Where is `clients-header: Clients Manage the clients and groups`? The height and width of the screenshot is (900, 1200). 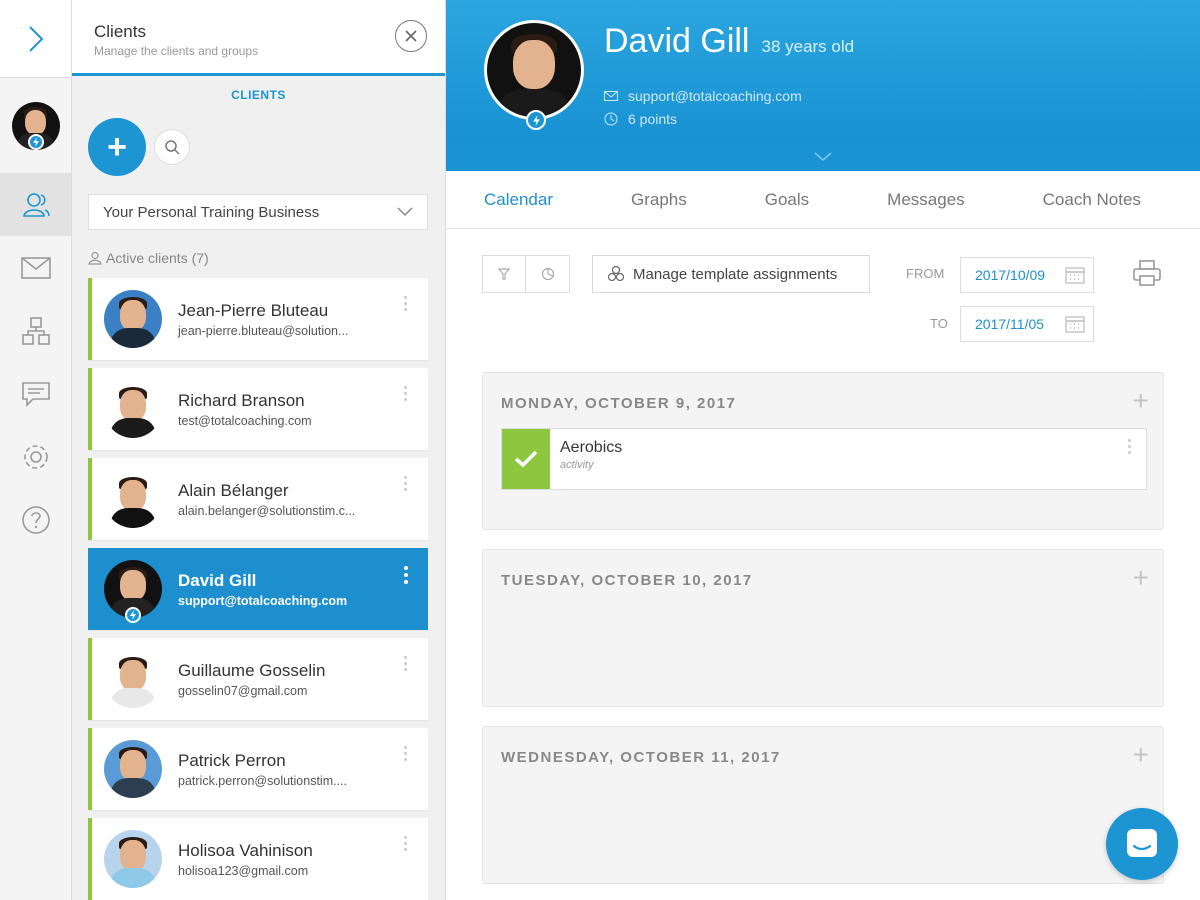 clients-header: Clients Manage the clients and groups is located at coordinates (258, 38).